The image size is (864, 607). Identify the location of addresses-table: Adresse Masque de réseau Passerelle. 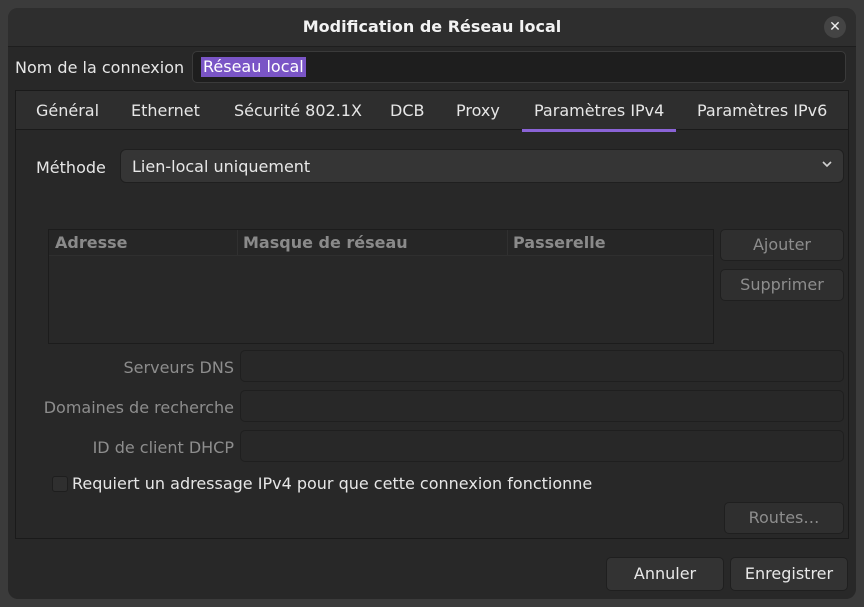
(381, 286).